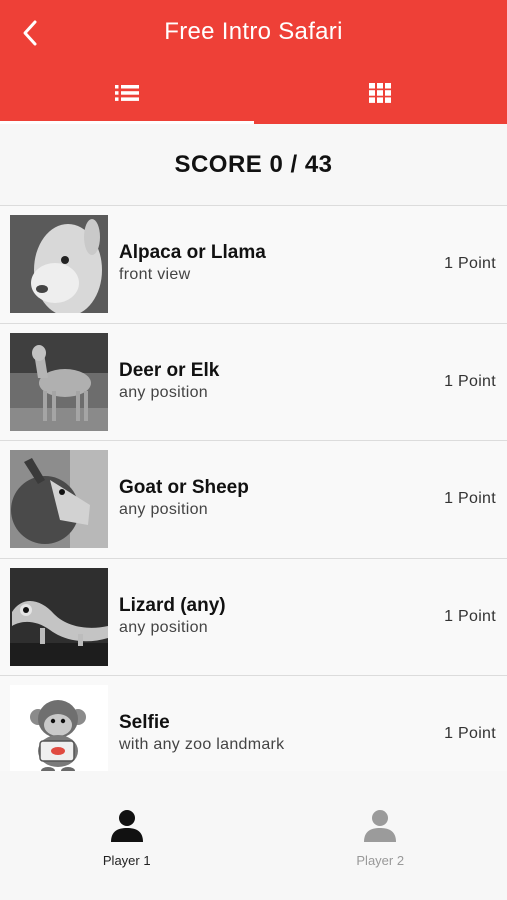 Image resolution: width=507 pixels, height=900 pixels. Describe the element at coordinates (59, 264) in the screenshot. I see `alpaca-photo` at that location.